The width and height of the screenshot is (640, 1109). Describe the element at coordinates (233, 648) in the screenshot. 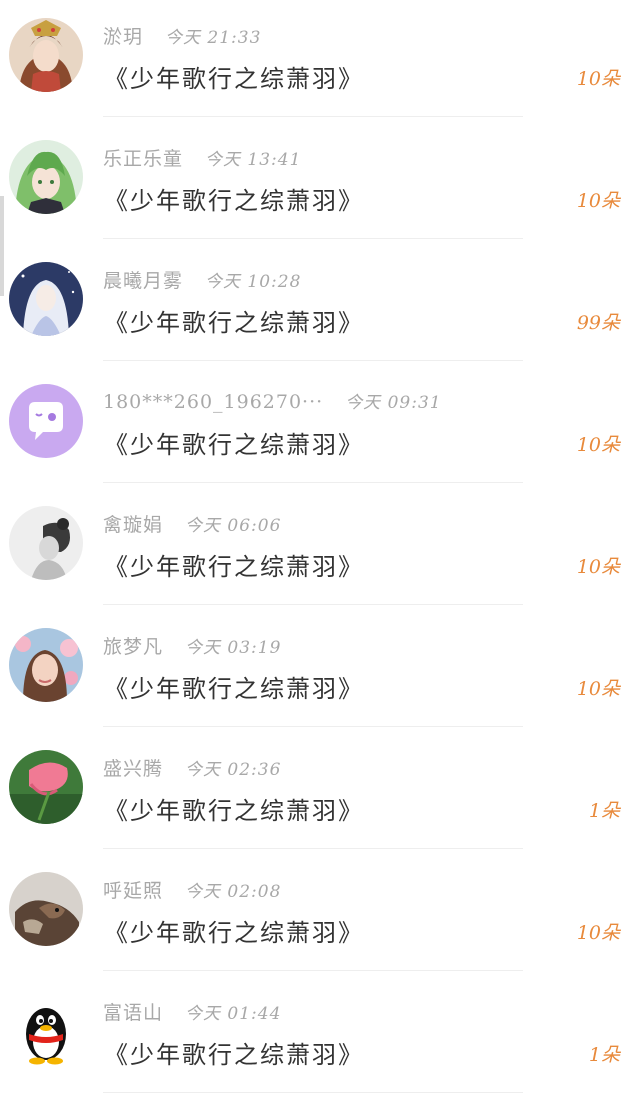

I see `gift-time: 今天 03:19` at that location.